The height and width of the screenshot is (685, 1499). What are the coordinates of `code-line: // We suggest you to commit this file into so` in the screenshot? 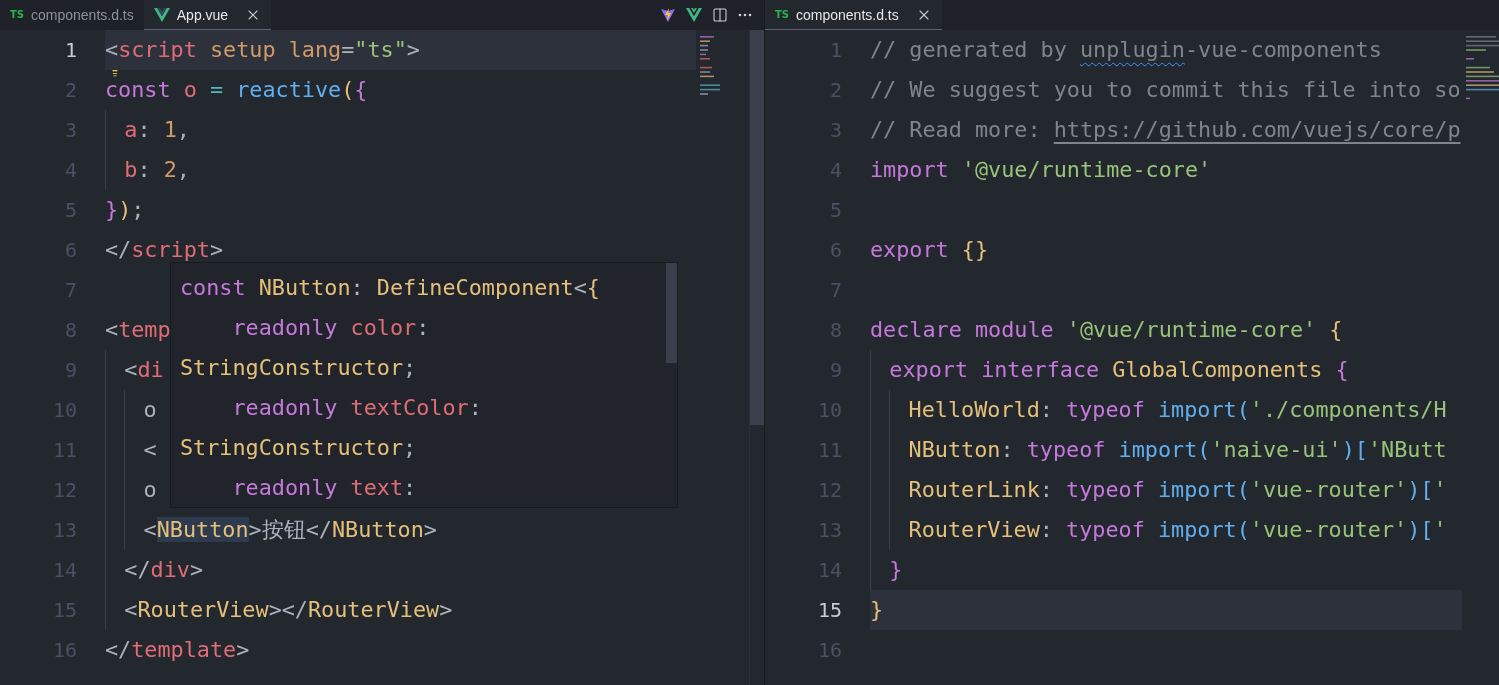 It's located at (1165, 90).